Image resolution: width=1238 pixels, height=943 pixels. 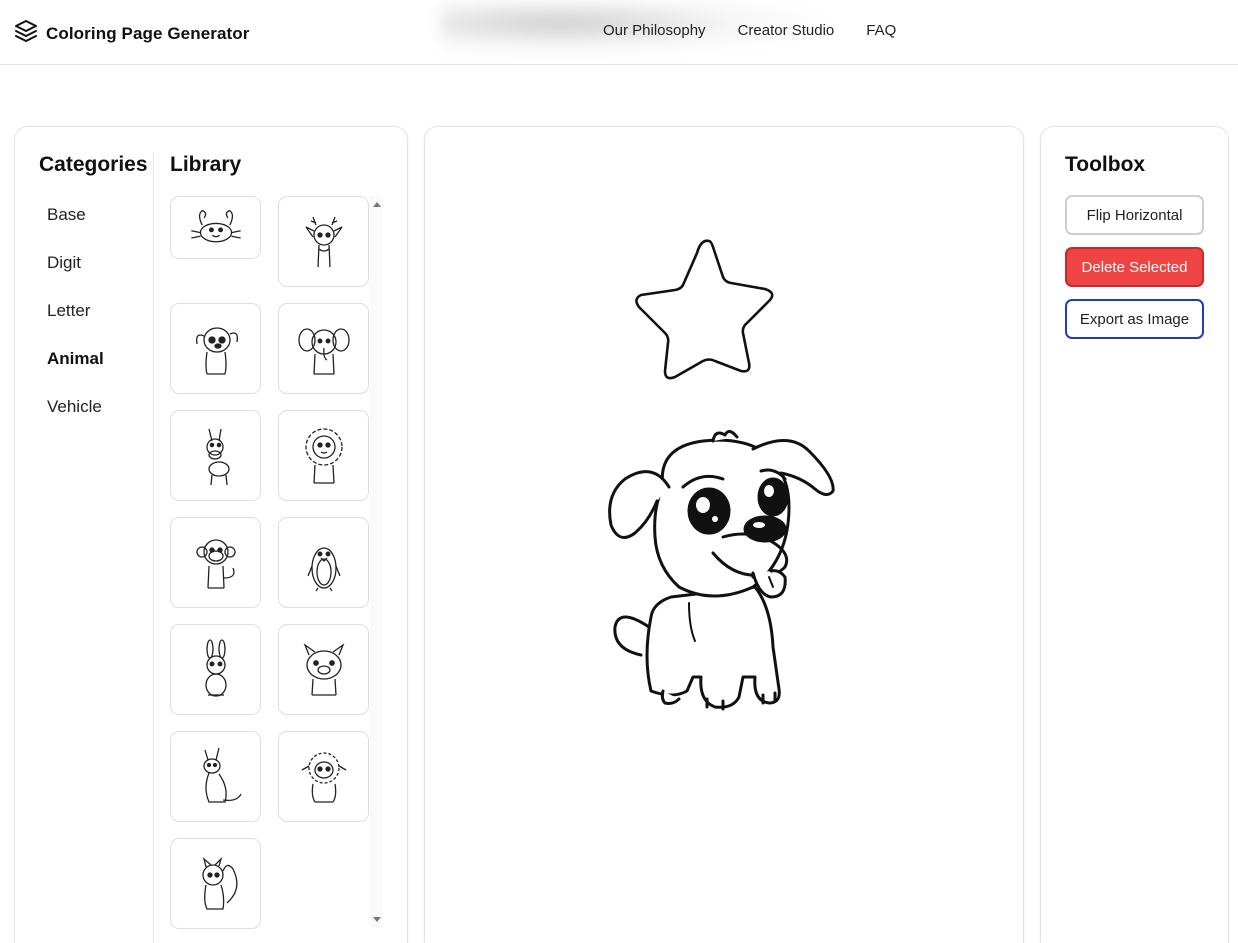 What do you see at coordinates (711, 310) in the screenshot?
I see `canvas-star-shape` at bounding box center [711, 310].